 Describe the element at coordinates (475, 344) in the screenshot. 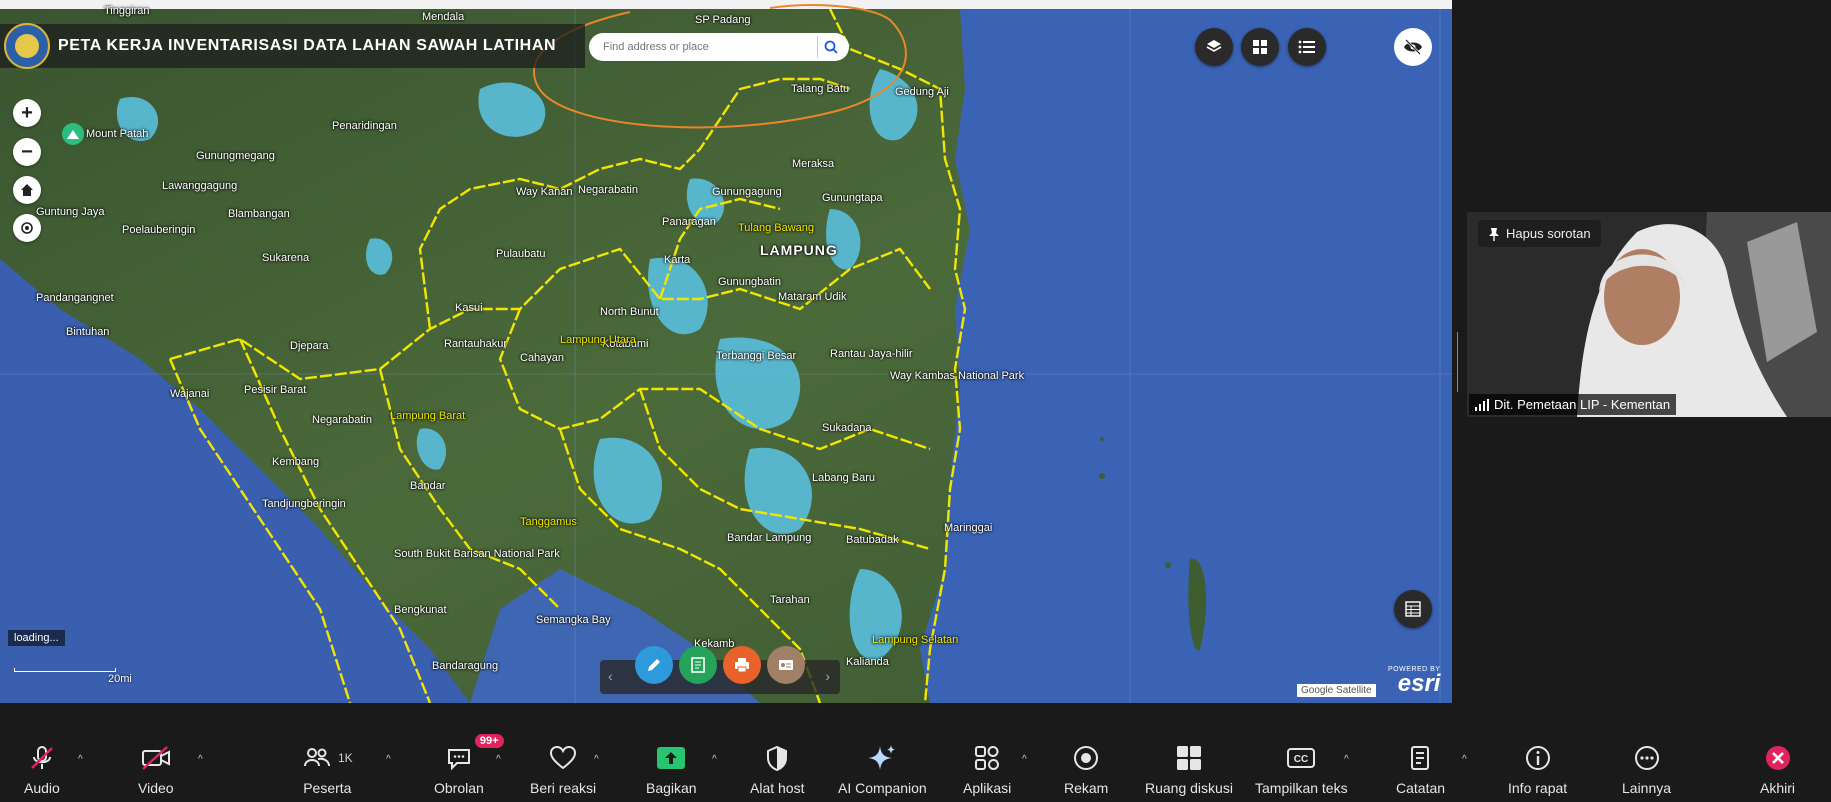

I see `place-label: Rantauhakur` at that location.